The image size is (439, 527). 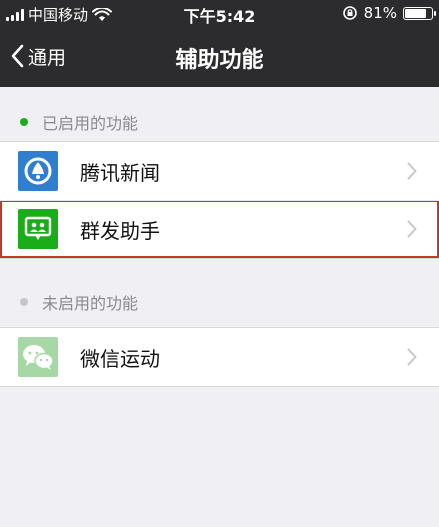 What do you see at coordinates (219, 171) in the screenshot?
I see `list-item-tencent-news: 腾讯新闻` at bounding box center [219, 171].